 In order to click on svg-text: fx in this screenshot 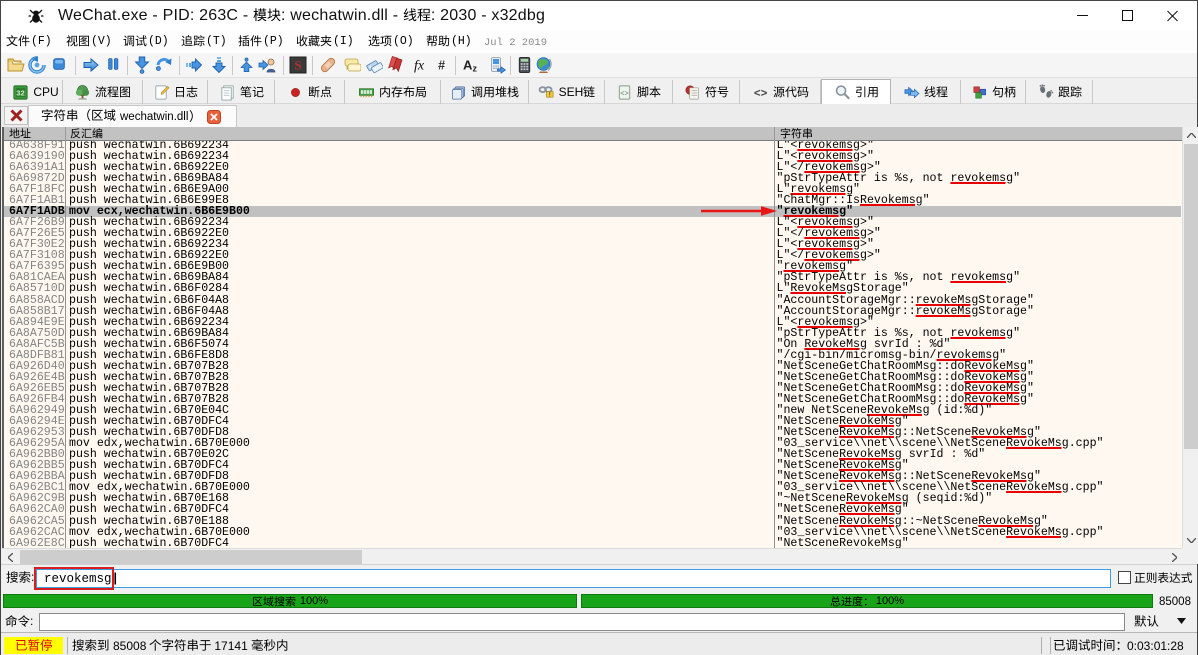, I will do `click(419, 66)`.